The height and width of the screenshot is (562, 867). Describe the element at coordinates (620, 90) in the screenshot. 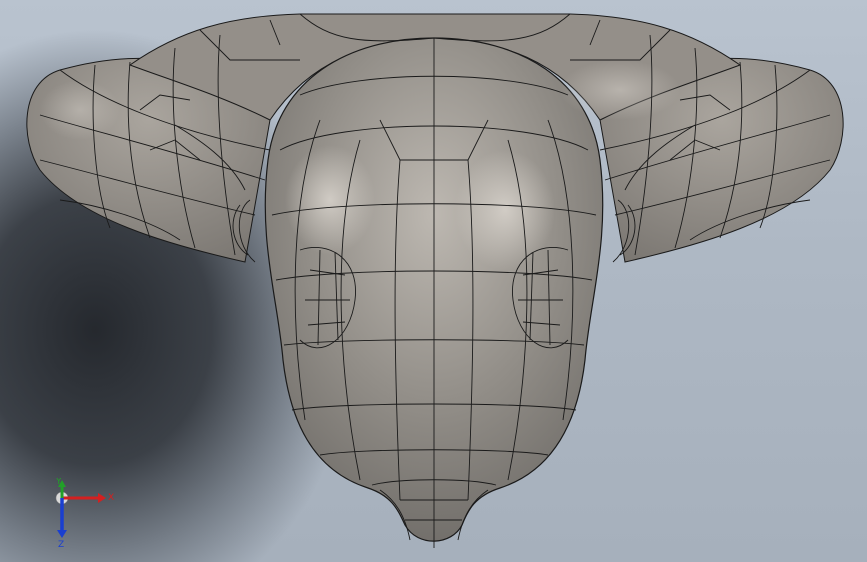

I see `highlight-ear-right` at that location.